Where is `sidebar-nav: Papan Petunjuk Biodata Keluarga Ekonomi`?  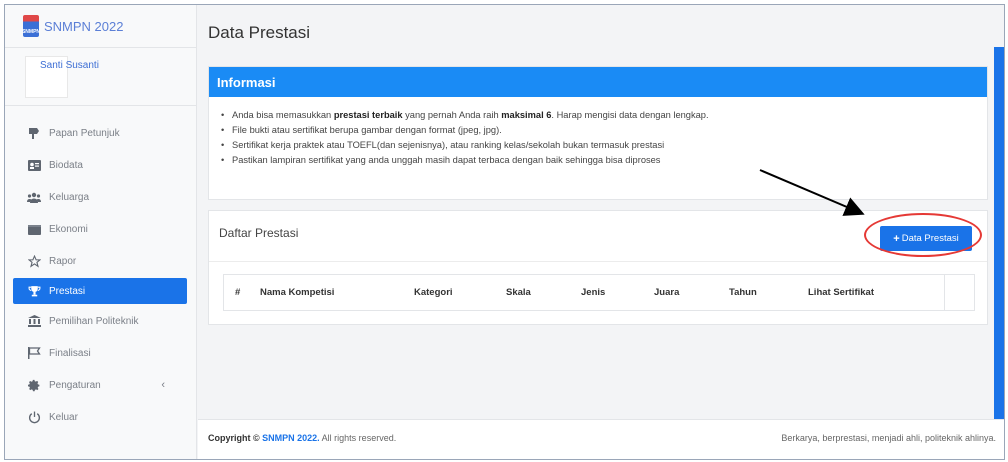
sidebar-nav: Papan Petunjuk Biodata Keluarga Ekonomi is located at coordinates (101, 276).